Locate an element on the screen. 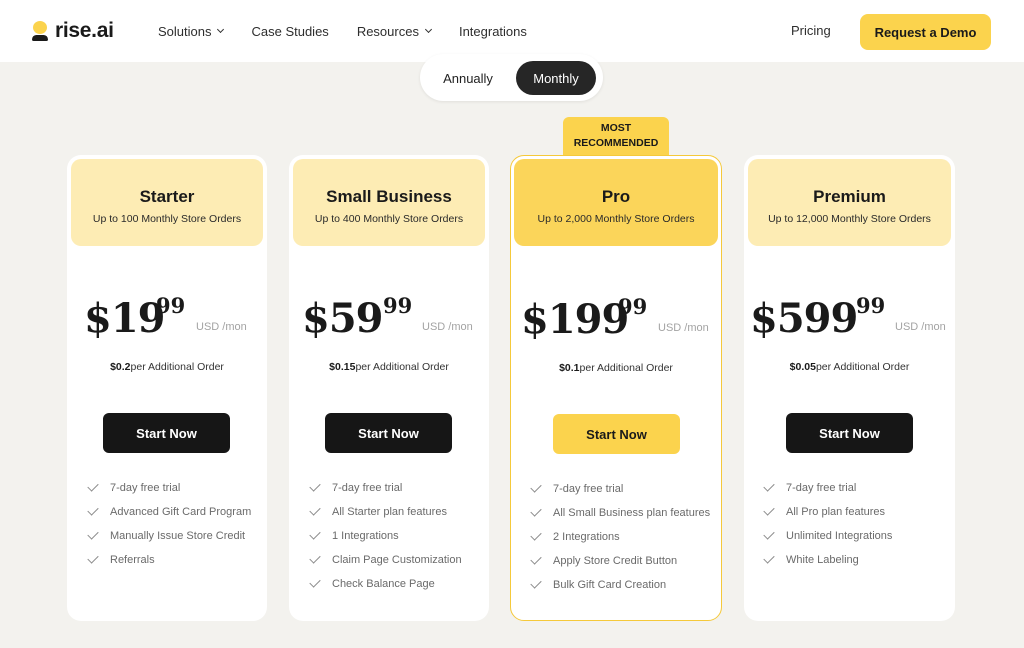 The image size is (1024, 648). billing-monthly-option: Monthly is located at coordinates (556, 78).